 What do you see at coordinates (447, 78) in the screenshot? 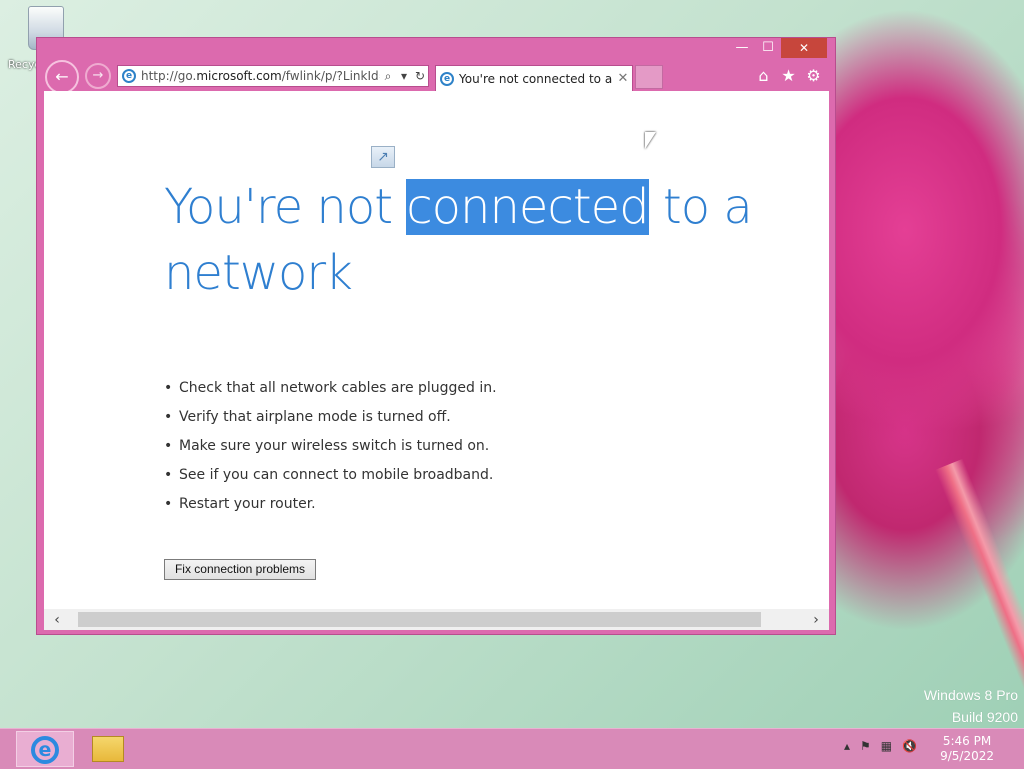
I see `tab-ie-icon: e` at bounding box center [447, 78].